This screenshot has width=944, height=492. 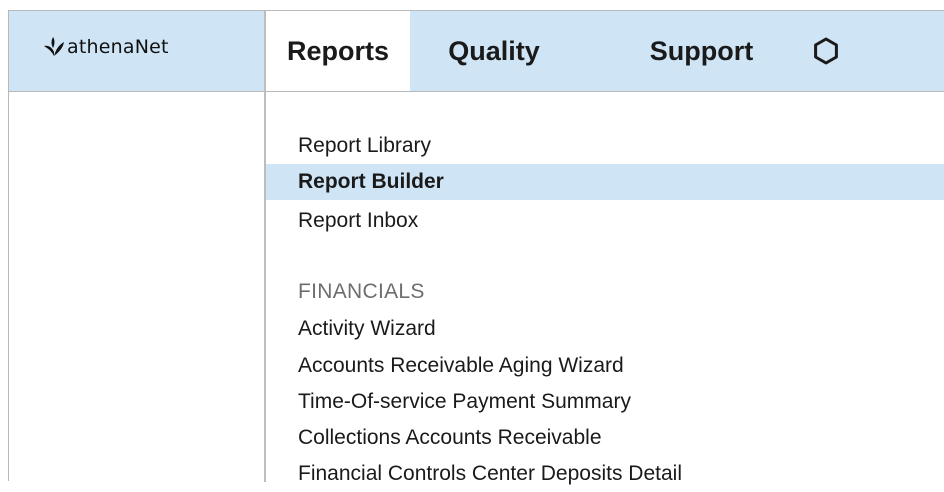 What do you see at coordinates (605, 366) in the screenshot?
I see `menu-item-ar-aging-wizard: Accounts Receivable Aging Wizard` at bounding box center [605, 366].